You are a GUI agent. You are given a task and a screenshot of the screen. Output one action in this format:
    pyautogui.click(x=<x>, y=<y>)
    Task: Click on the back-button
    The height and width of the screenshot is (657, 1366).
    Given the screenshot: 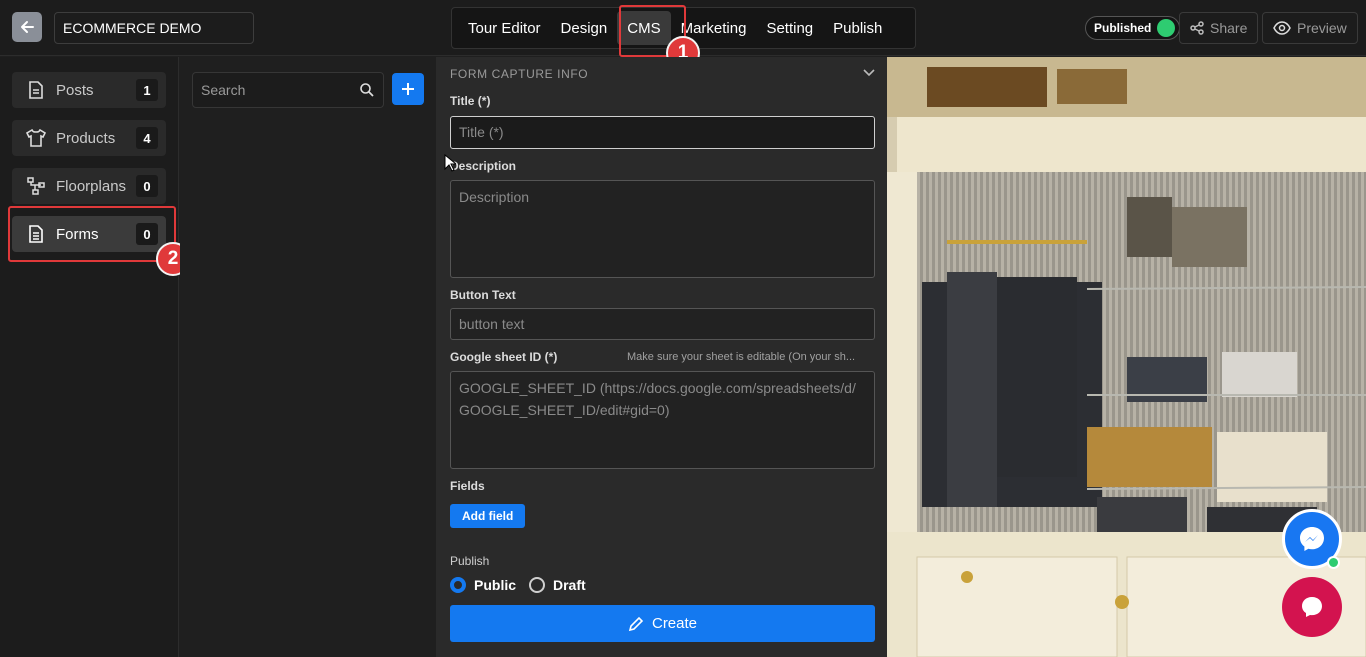 What is the action you would take?
    pyautogui.click(x=27, y=27)
    